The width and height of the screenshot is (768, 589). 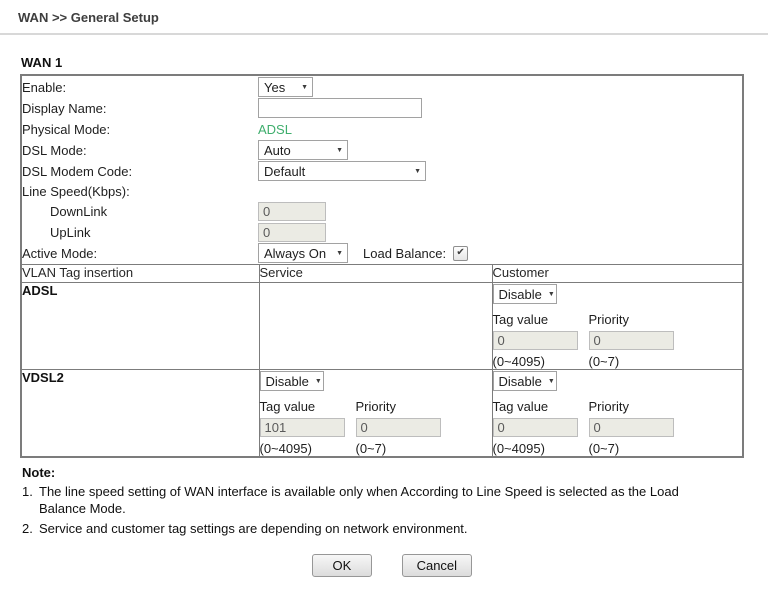 I want to click on vdsl2-customer-mode-select: Disable ▼, so click(x=524, y=381).